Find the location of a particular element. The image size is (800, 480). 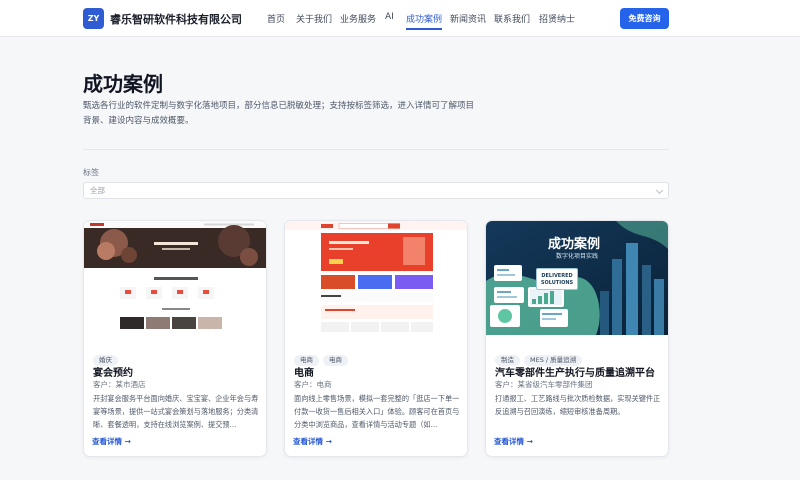

case-thumbnail-ecommerce is located at coordinates (376, 278).